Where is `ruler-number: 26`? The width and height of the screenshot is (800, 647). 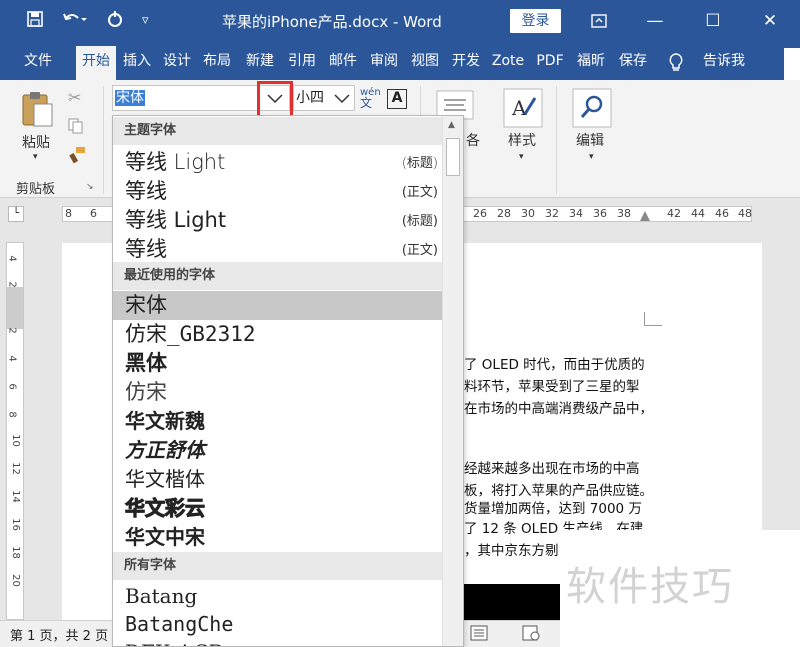 ruler-number: 26 is located at coordinates (480, 213).